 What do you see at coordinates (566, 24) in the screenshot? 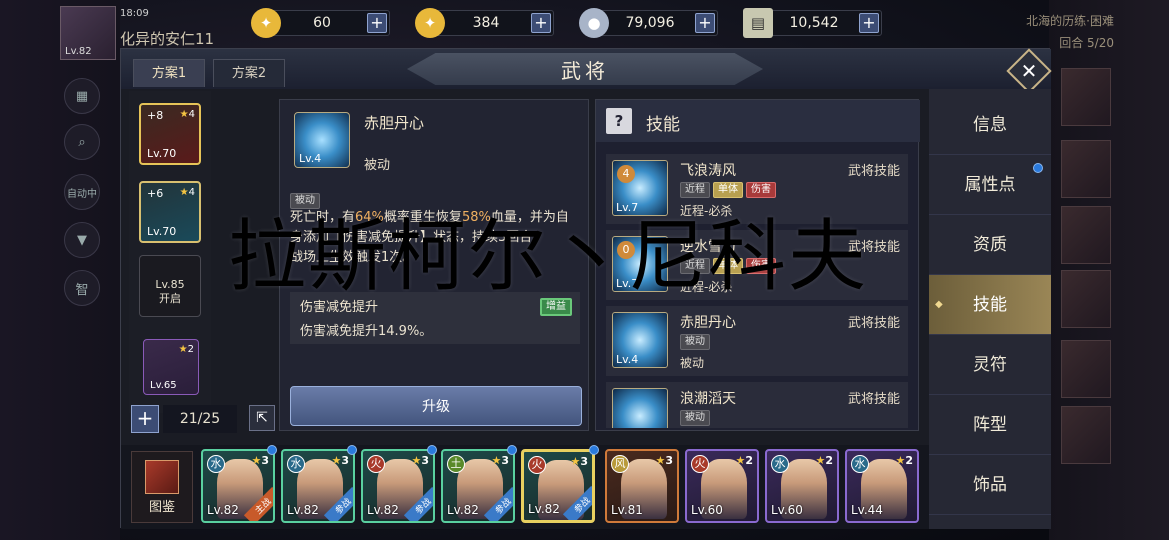
I see `resource-bar: ✦ 60 + ✦ 384 + ● 79,096 + ▤ 10,542 +` at bounding box center [566, 24].